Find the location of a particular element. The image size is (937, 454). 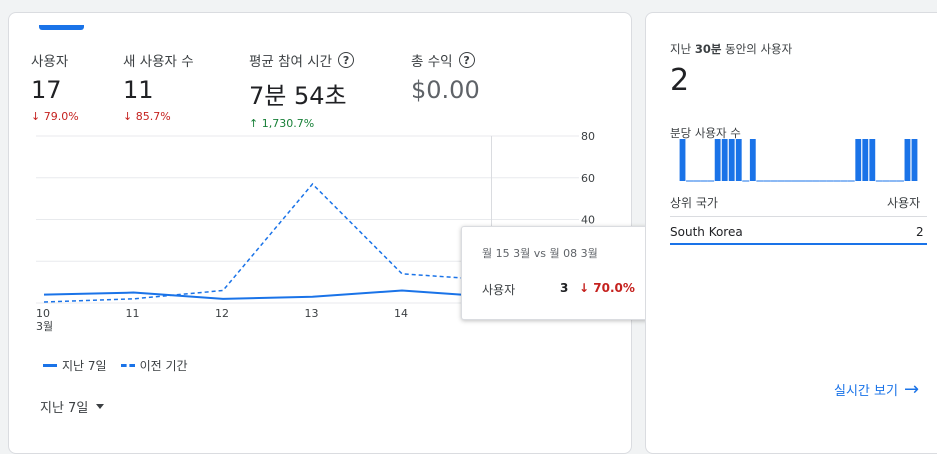

country-header: 상위 국가 is located at coordinates (694, 203).